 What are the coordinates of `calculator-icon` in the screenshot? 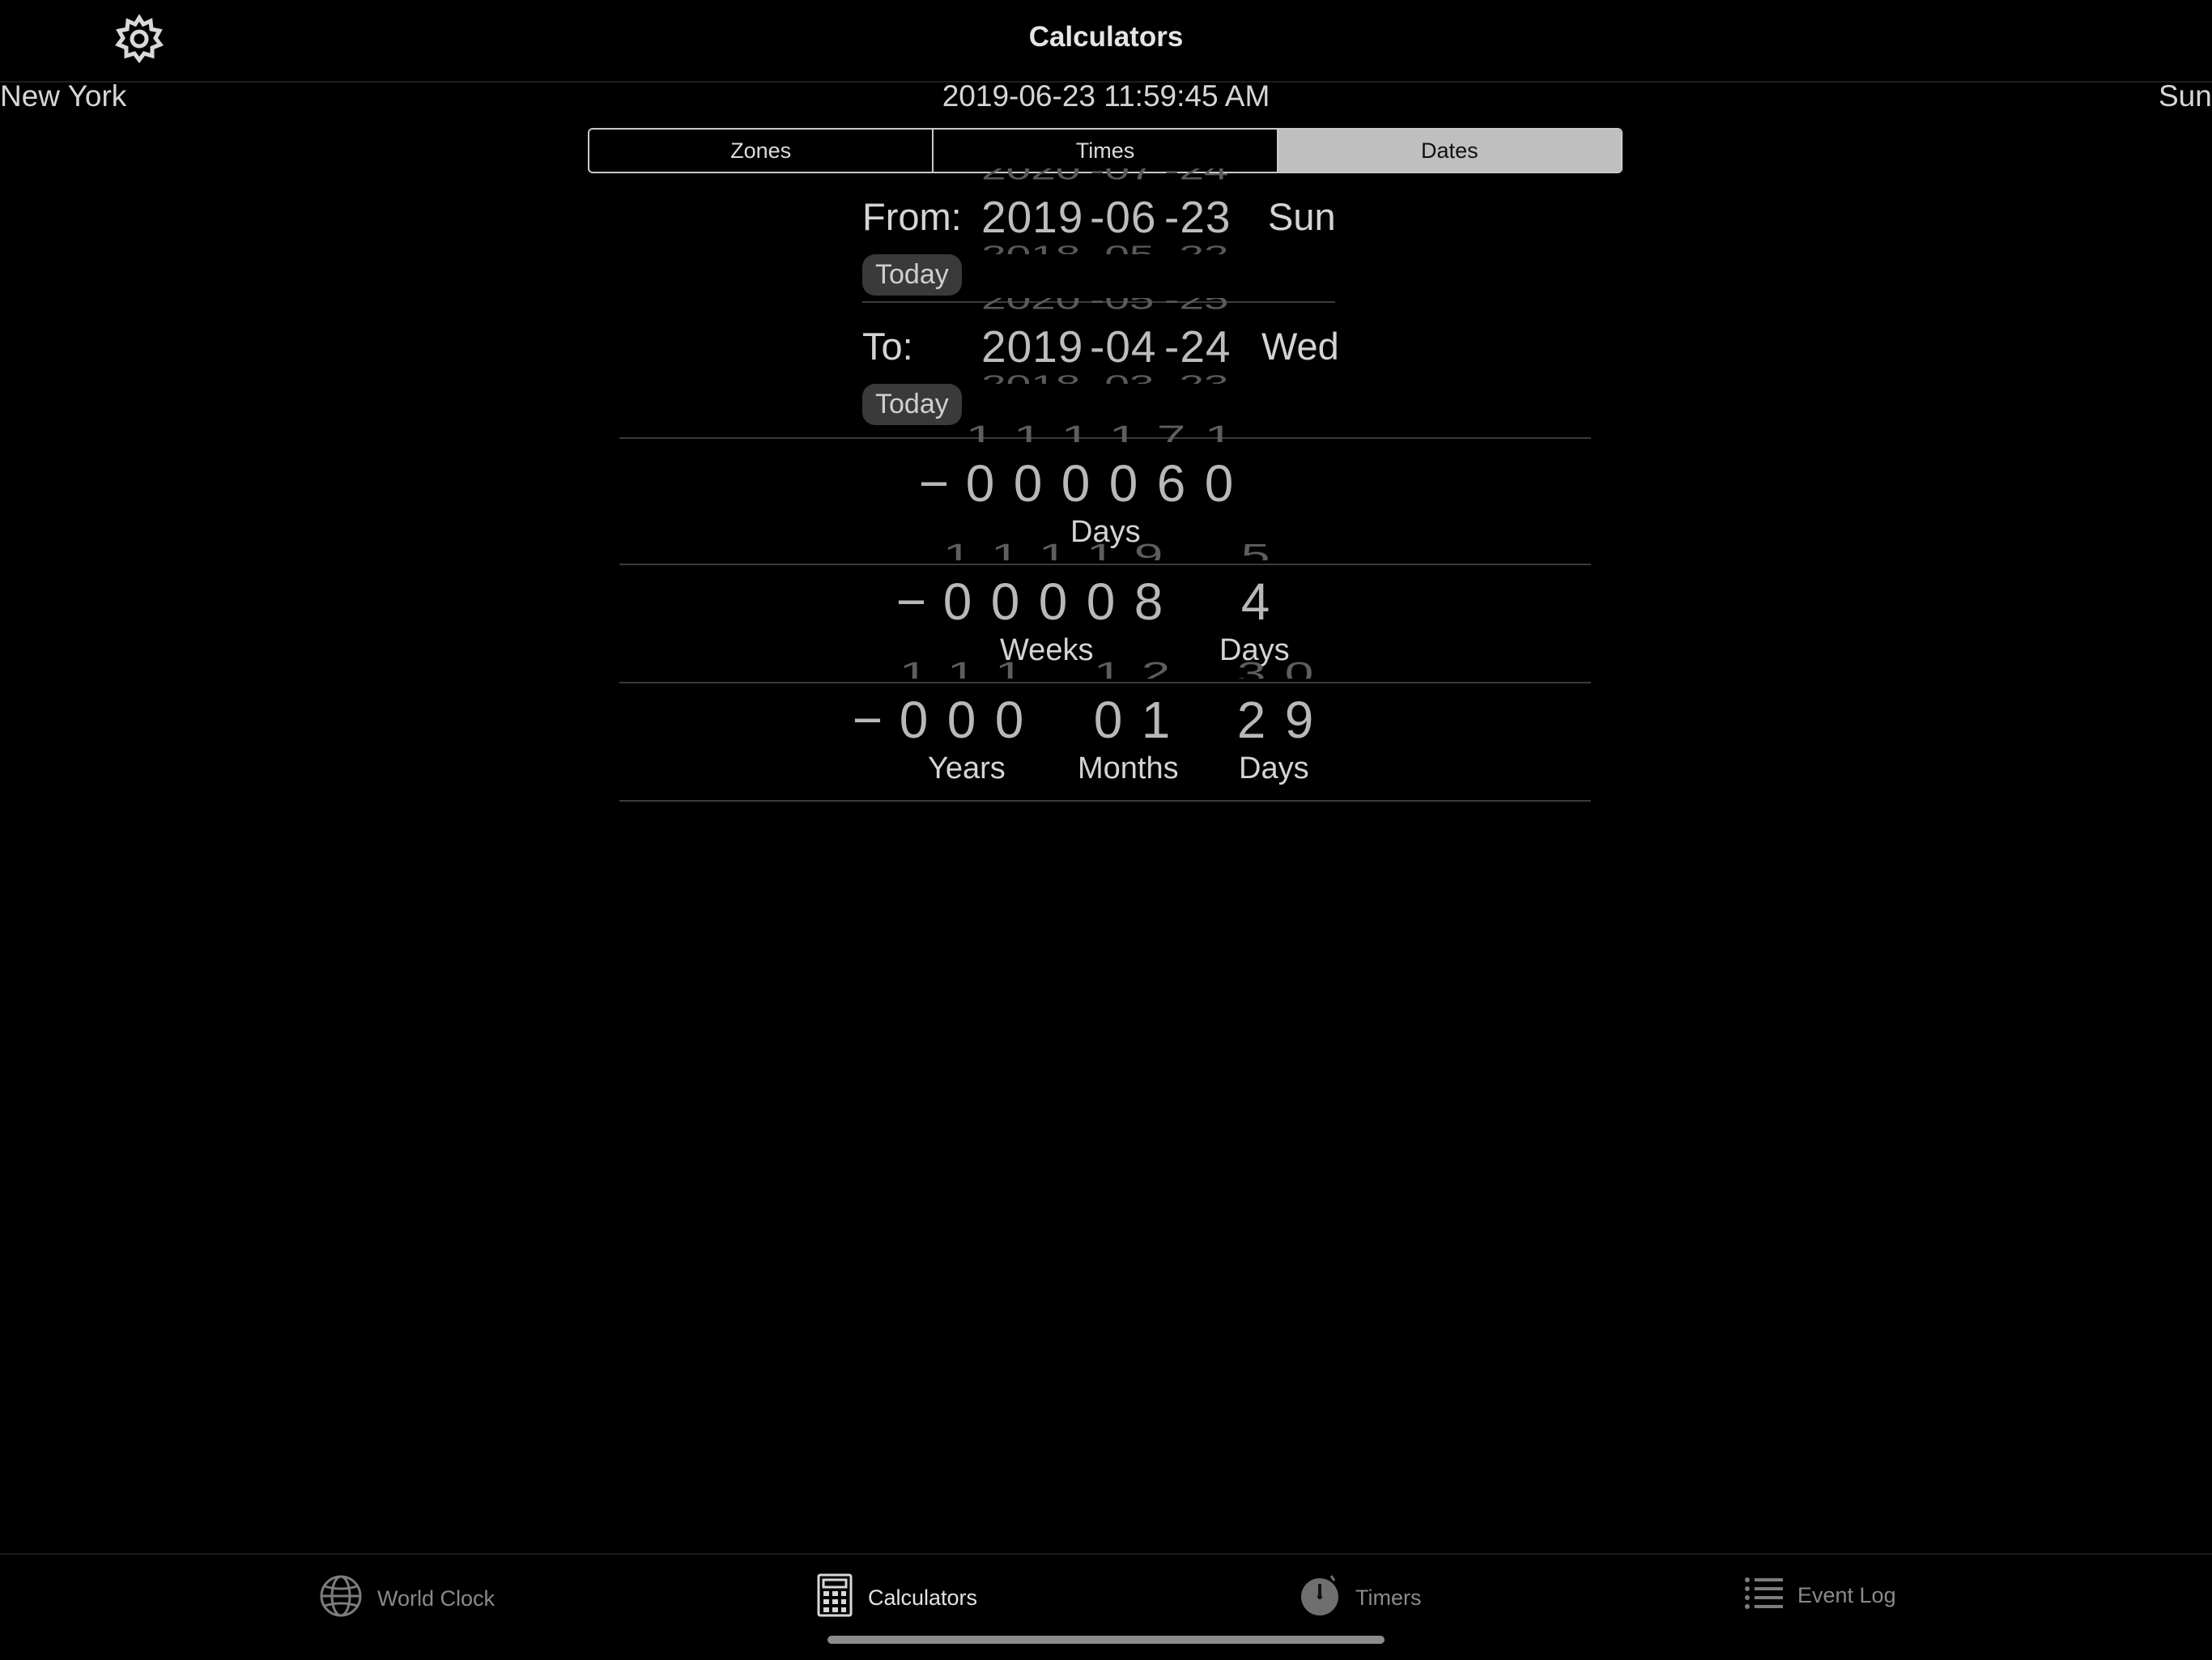 It's located at (835, 1599).